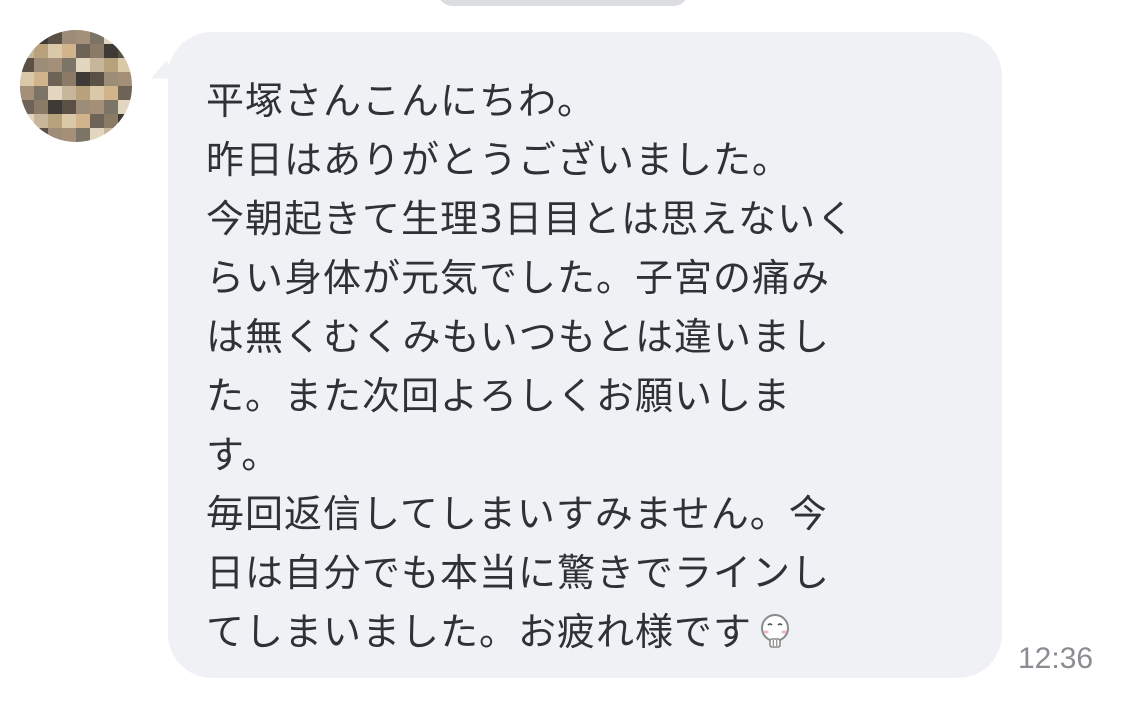 This screenshot has width=1125, height=707. I want to click on message-line: た。また次回よろしくお願いしま, so click(499, 396).